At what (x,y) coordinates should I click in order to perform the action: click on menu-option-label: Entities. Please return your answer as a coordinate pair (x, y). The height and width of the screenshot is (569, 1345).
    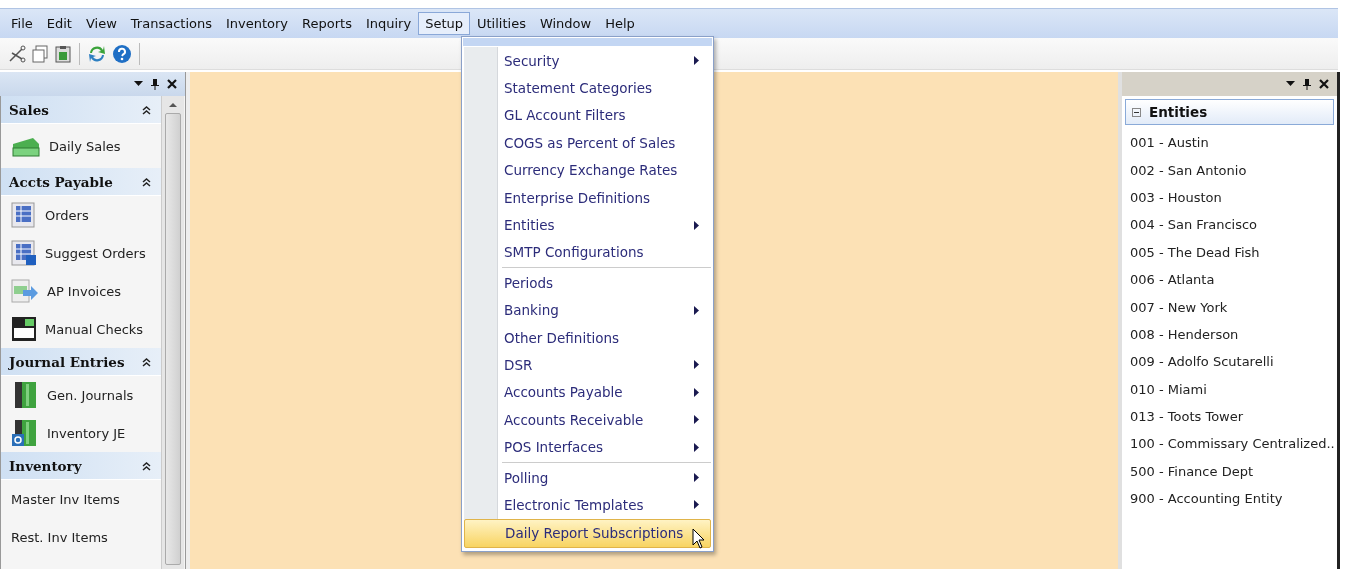
    Looking at the image, I should click on (529, 225).